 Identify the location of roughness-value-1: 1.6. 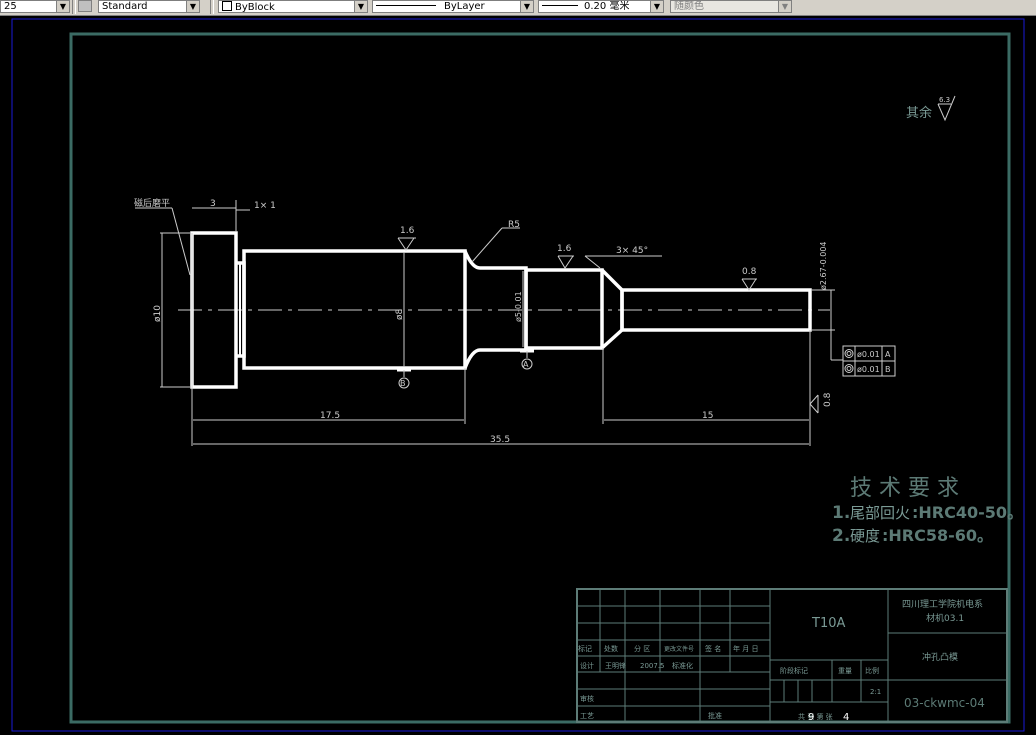
(407, 231).